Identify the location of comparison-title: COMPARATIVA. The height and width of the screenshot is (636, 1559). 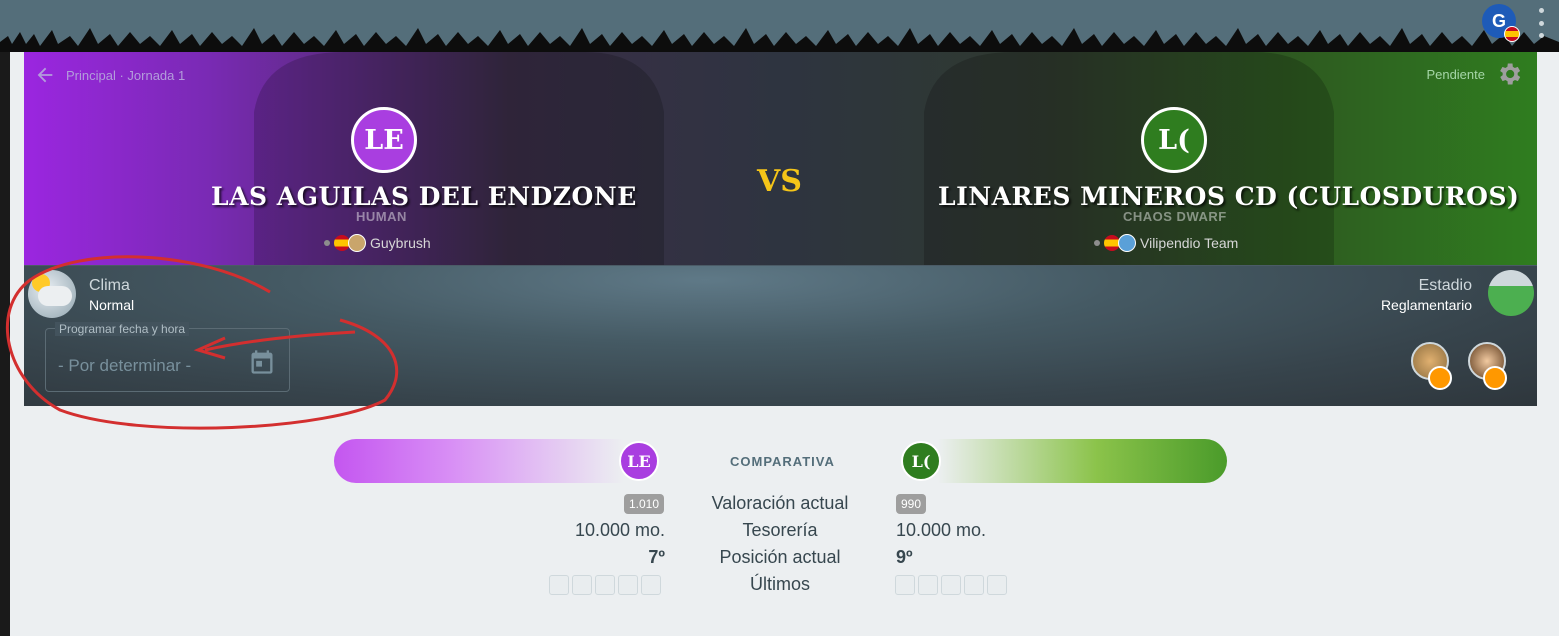
(782, 461).